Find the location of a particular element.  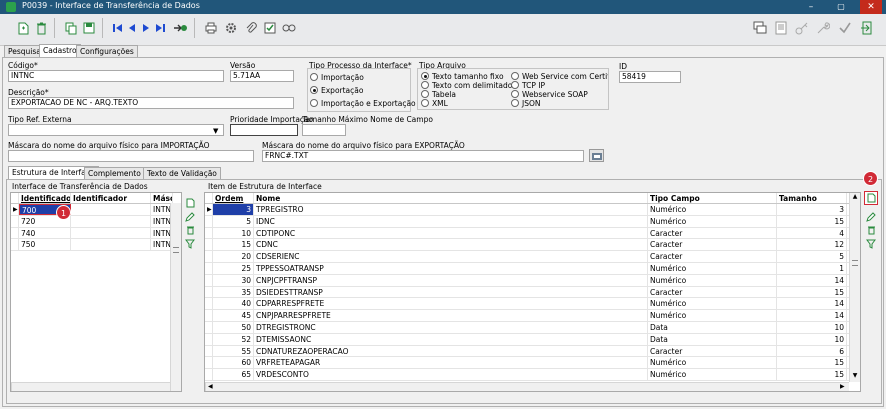

right-table-row: 55 CDNATUREZAOPERACAO Caracter 6 is located at coordinates (532, 351).